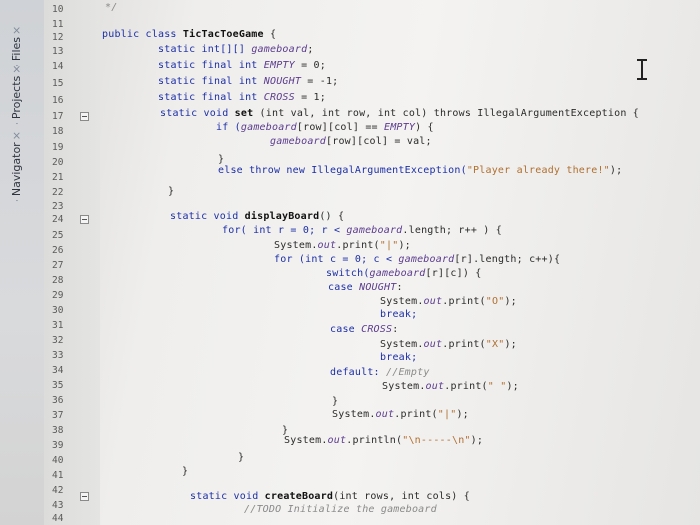 This screenshot has height=525, width=700. Describe the element at coordinates (18, 200) in the screenshot. I see `navigator-icon: ·` at that location.